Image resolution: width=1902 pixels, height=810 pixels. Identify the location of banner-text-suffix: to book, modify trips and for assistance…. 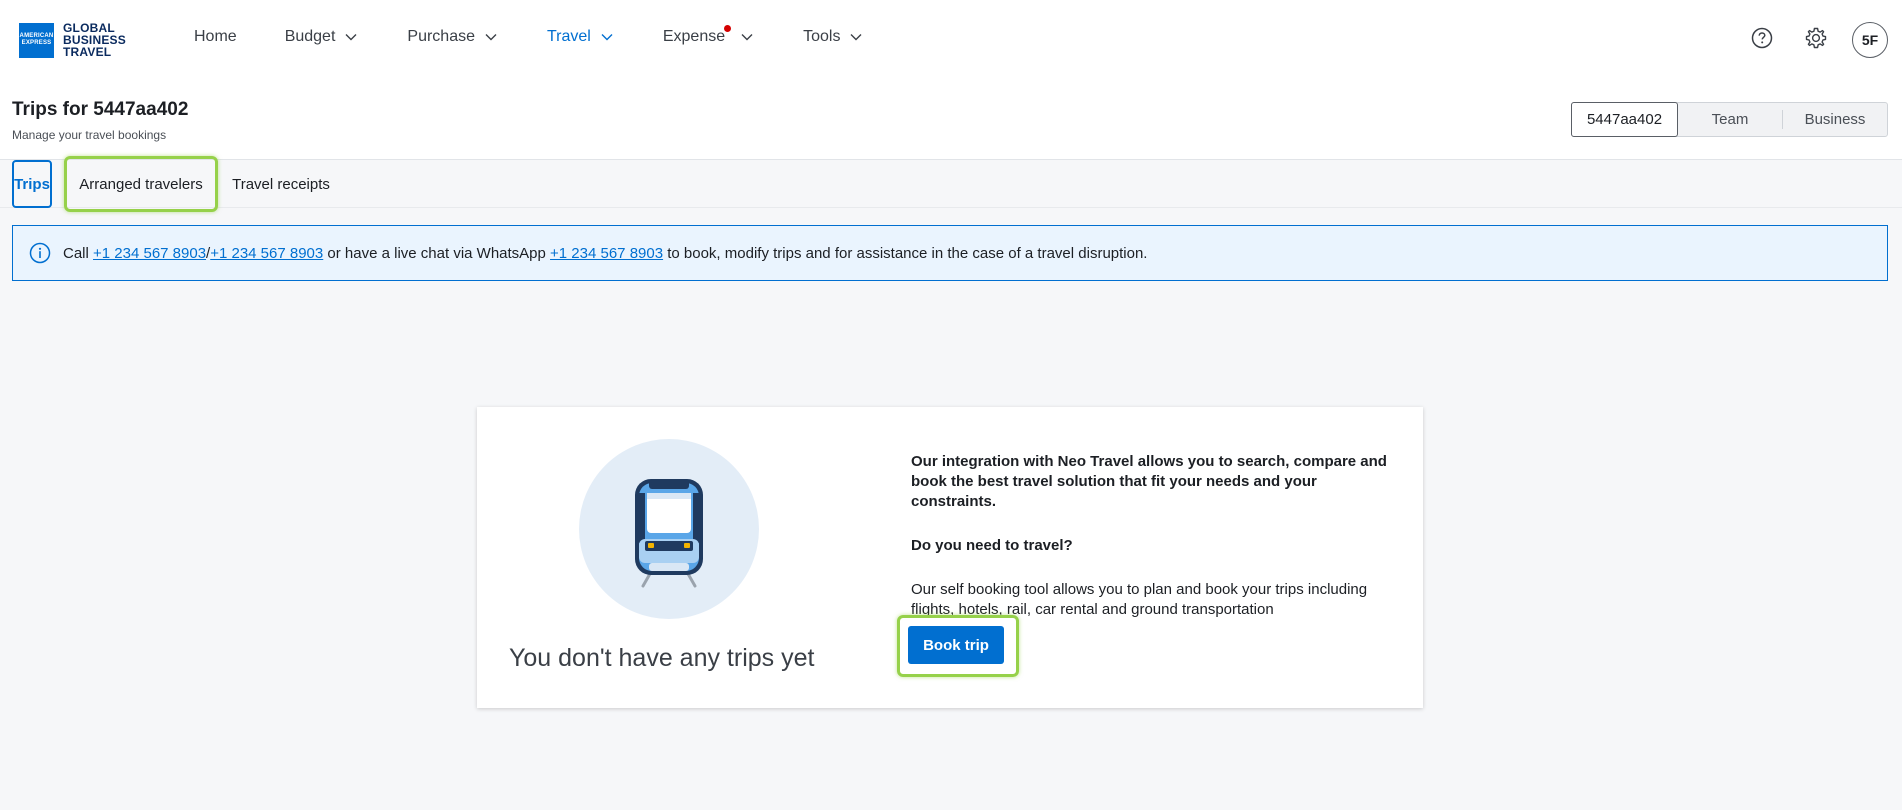
(905, 253).